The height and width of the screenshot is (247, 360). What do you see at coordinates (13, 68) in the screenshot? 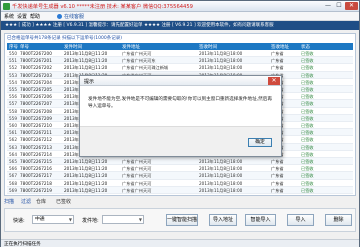
I see `table-cell: 552` at bounding box center [13, 68].